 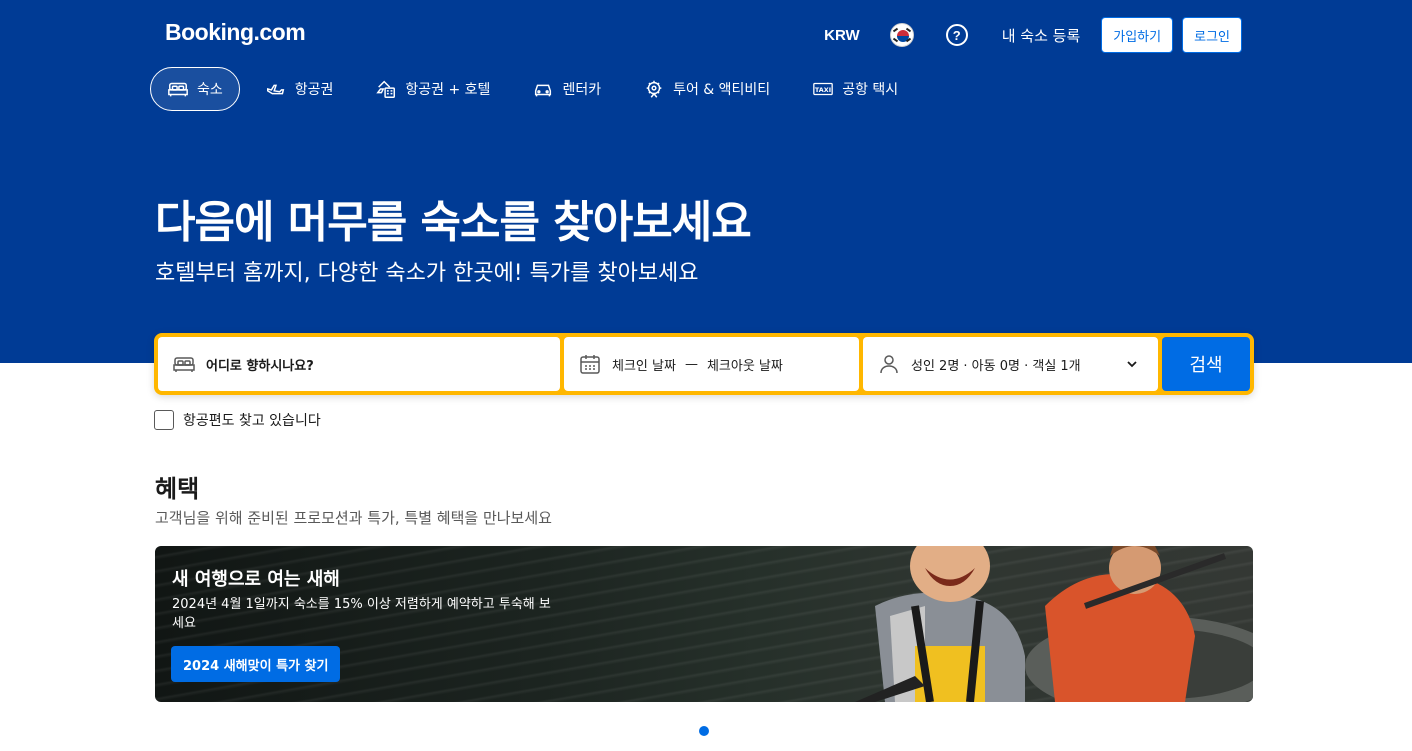 What do you see at coordinates (252, 421) in the screenshot?
I see `flight-checkbox-label: 항공편도 찾고 있습니다` at bounding box center [252, 421].